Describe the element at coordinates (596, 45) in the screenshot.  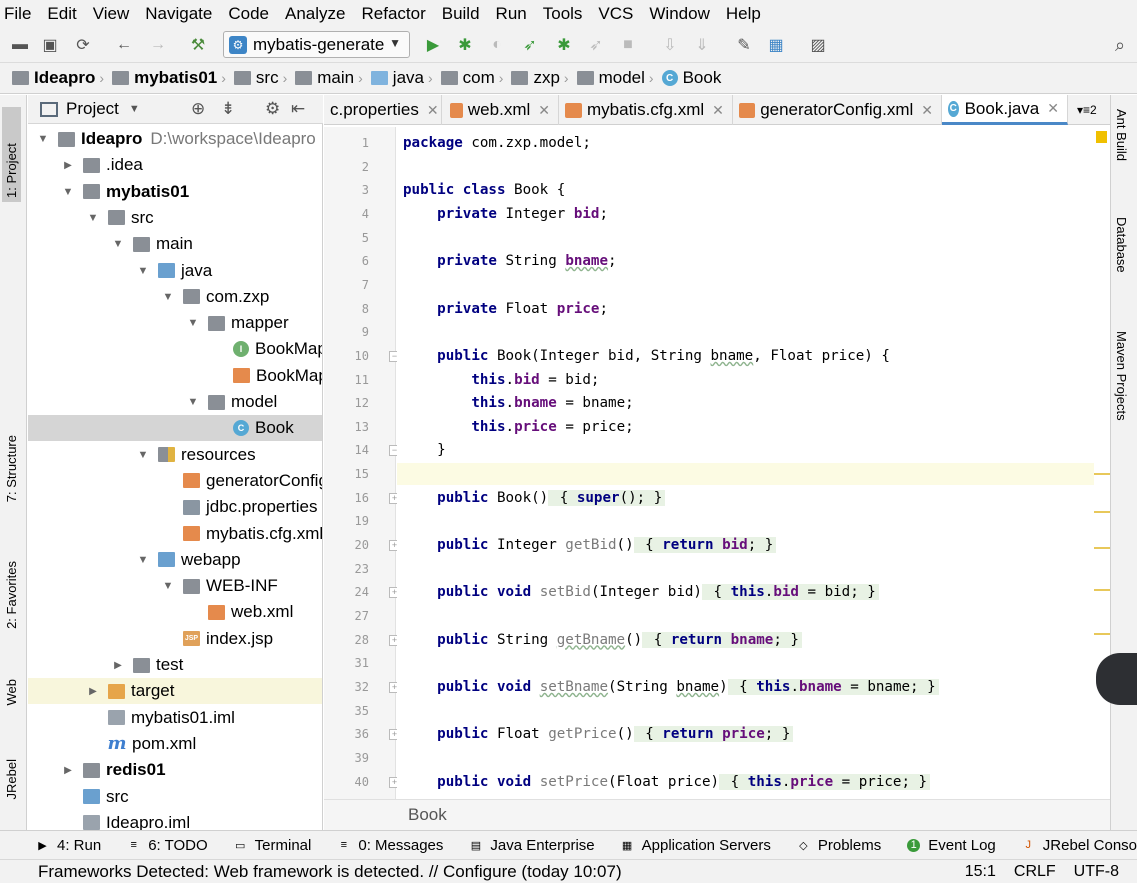
I see `profile-icon: ➶` at that location.